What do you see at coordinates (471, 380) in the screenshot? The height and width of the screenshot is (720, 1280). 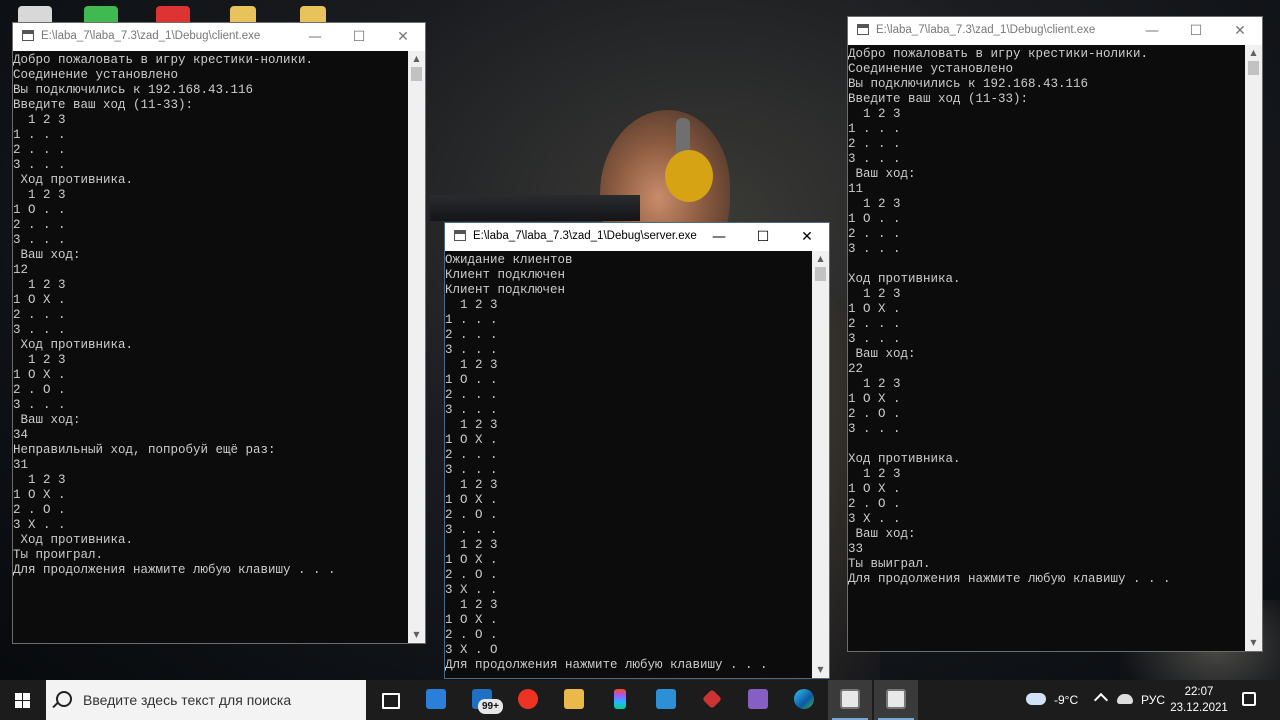 I see `console-line: 1 O . .` at bounding box center [471, 380].